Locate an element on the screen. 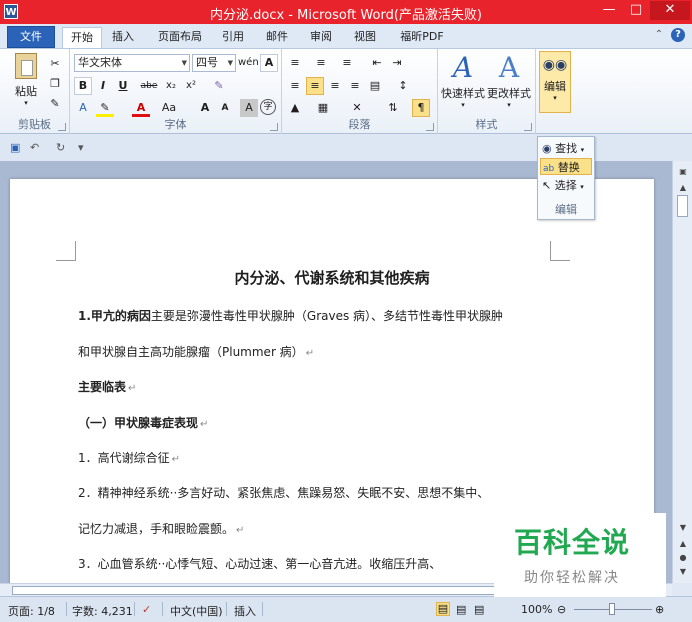 The height and width of the screenshot is (622, 692). browse-object-icon: ● is located at coordinates (683, 557).